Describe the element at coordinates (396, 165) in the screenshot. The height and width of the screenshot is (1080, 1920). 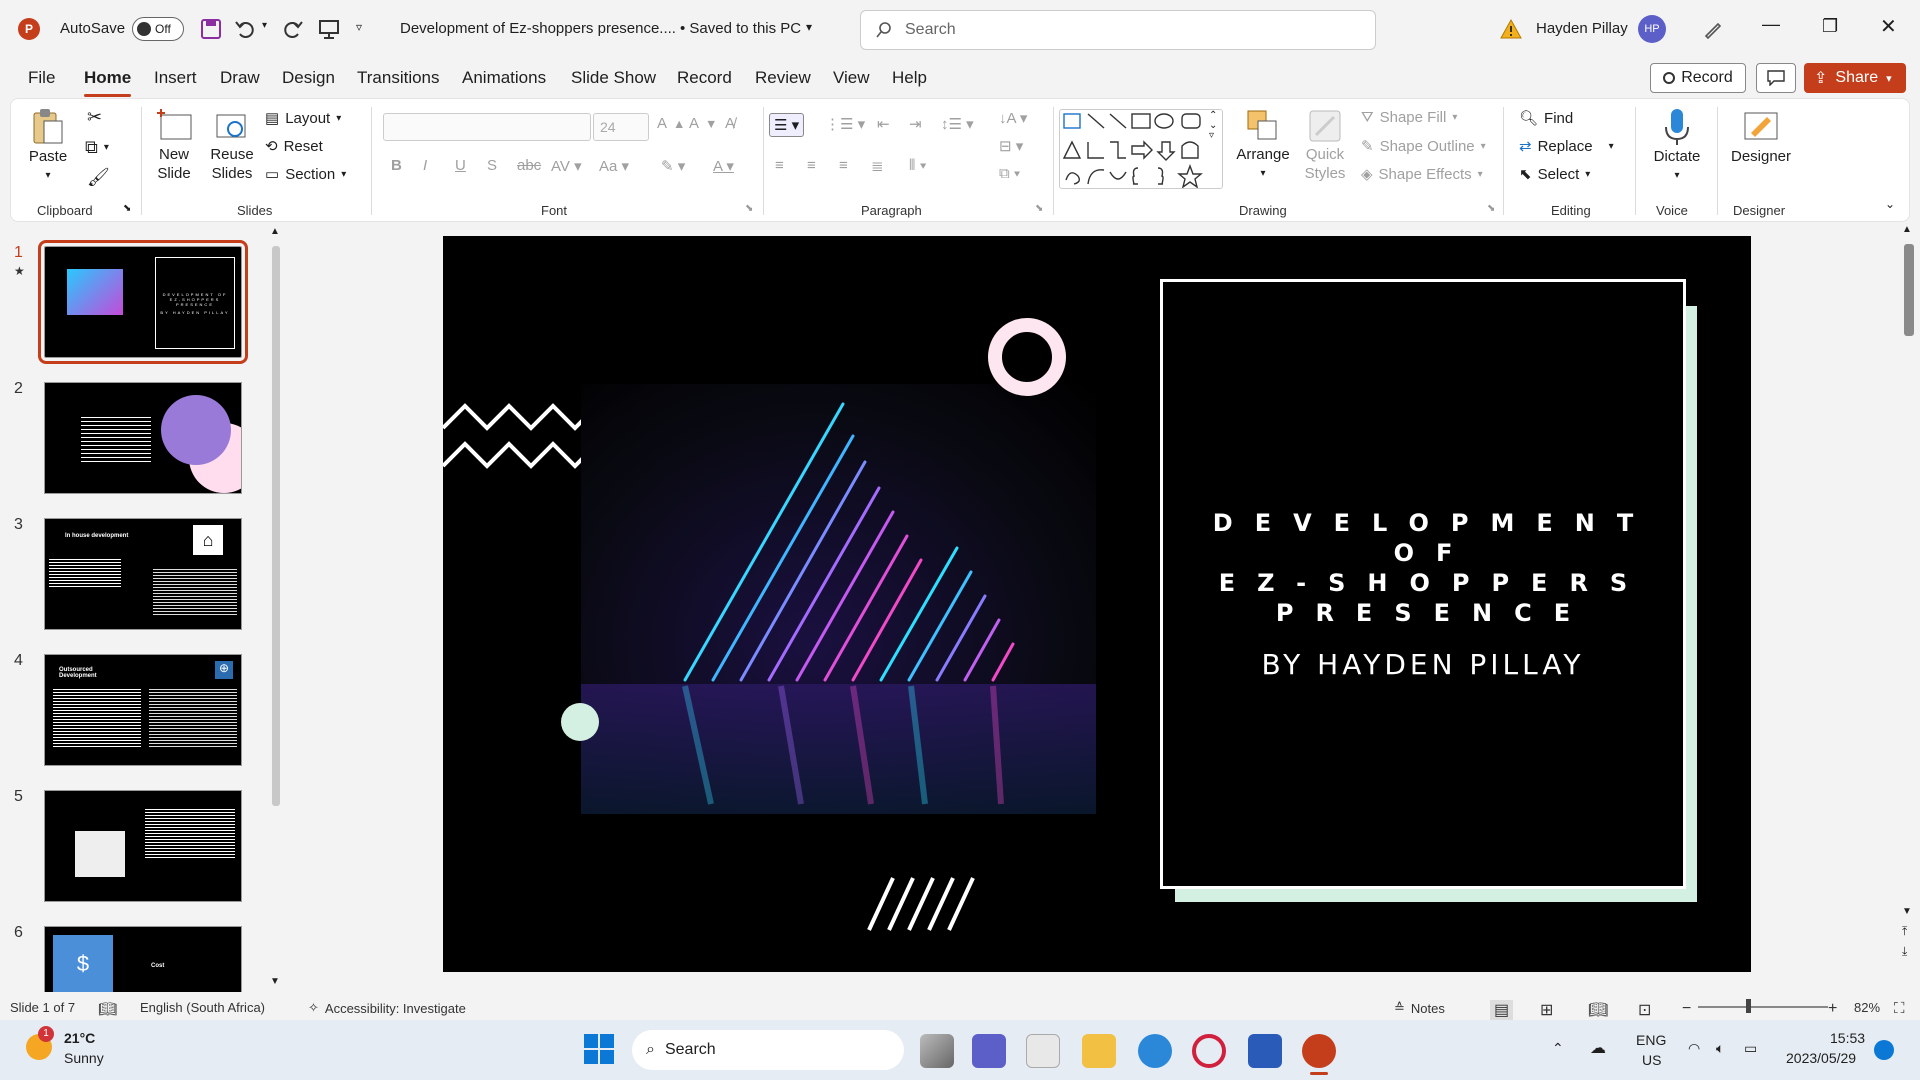
I see `bold-icon: B` at that location.